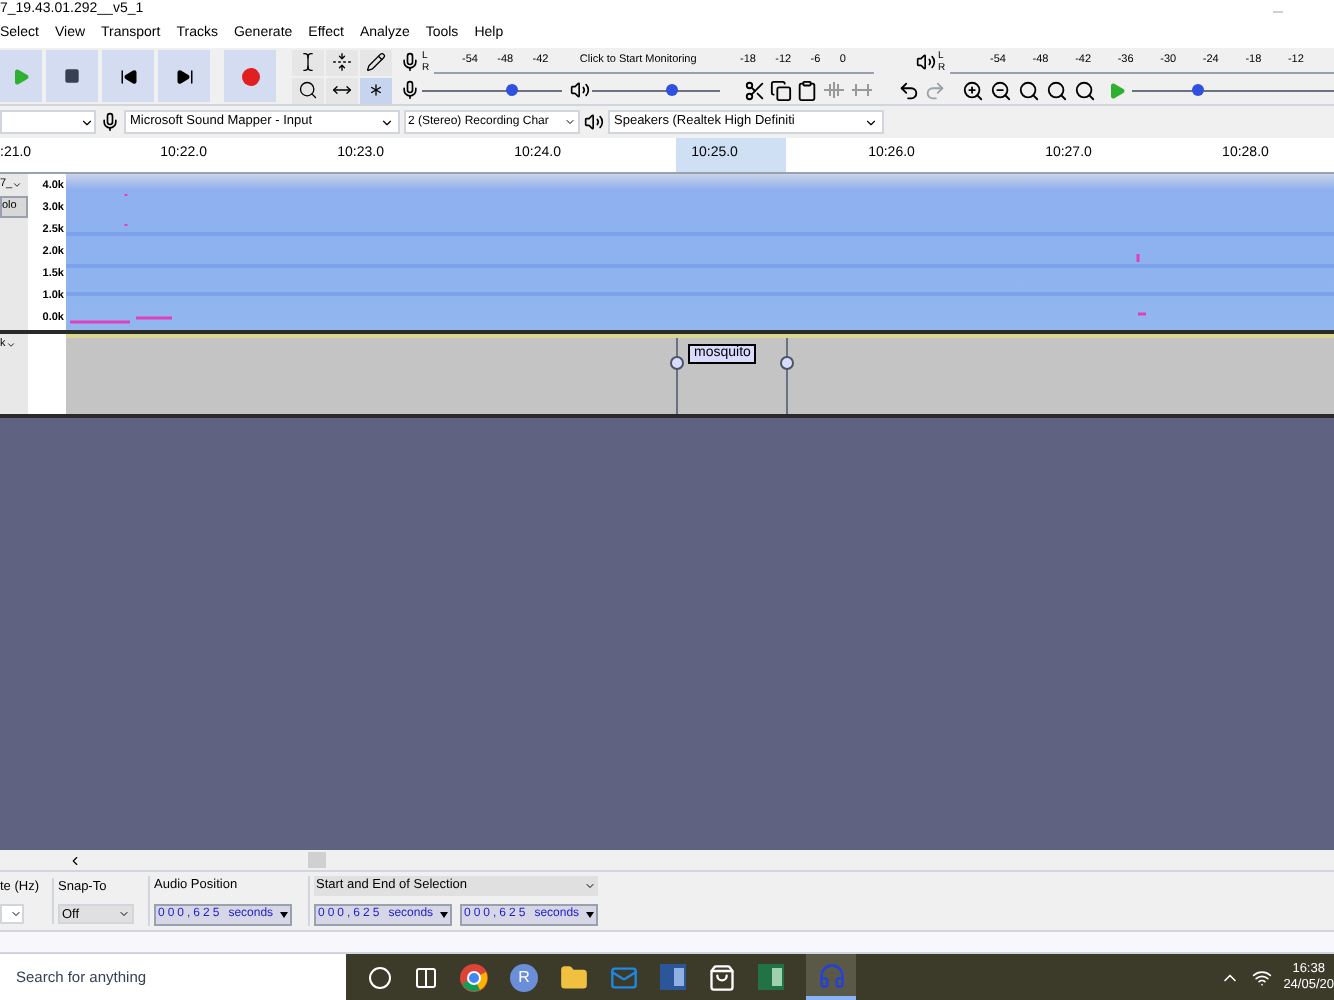 This screenshot has height=1000, width=1334. What do you see at coordinates (474, 977) in the screenshot?
I see `browser-logo-icon` at bounding box center [474, 977].